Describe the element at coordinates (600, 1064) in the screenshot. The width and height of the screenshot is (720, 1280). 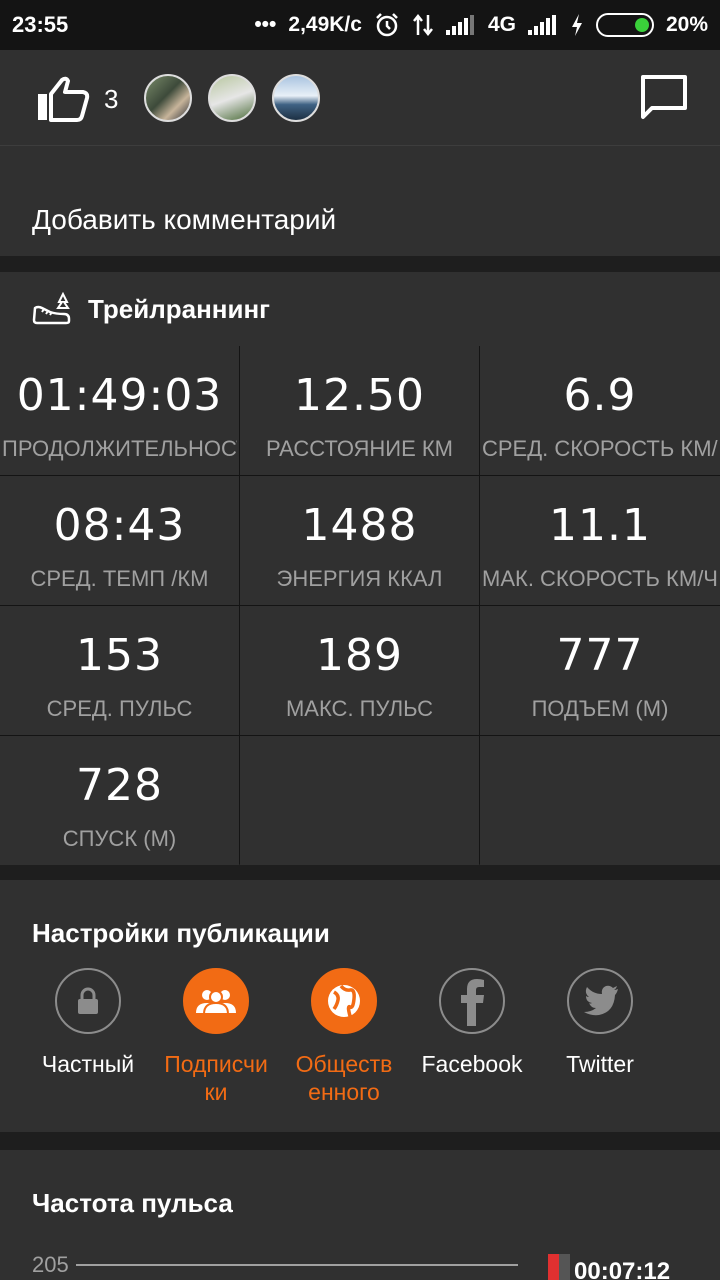
I see `privacy-option-label: Twitter` at that location.